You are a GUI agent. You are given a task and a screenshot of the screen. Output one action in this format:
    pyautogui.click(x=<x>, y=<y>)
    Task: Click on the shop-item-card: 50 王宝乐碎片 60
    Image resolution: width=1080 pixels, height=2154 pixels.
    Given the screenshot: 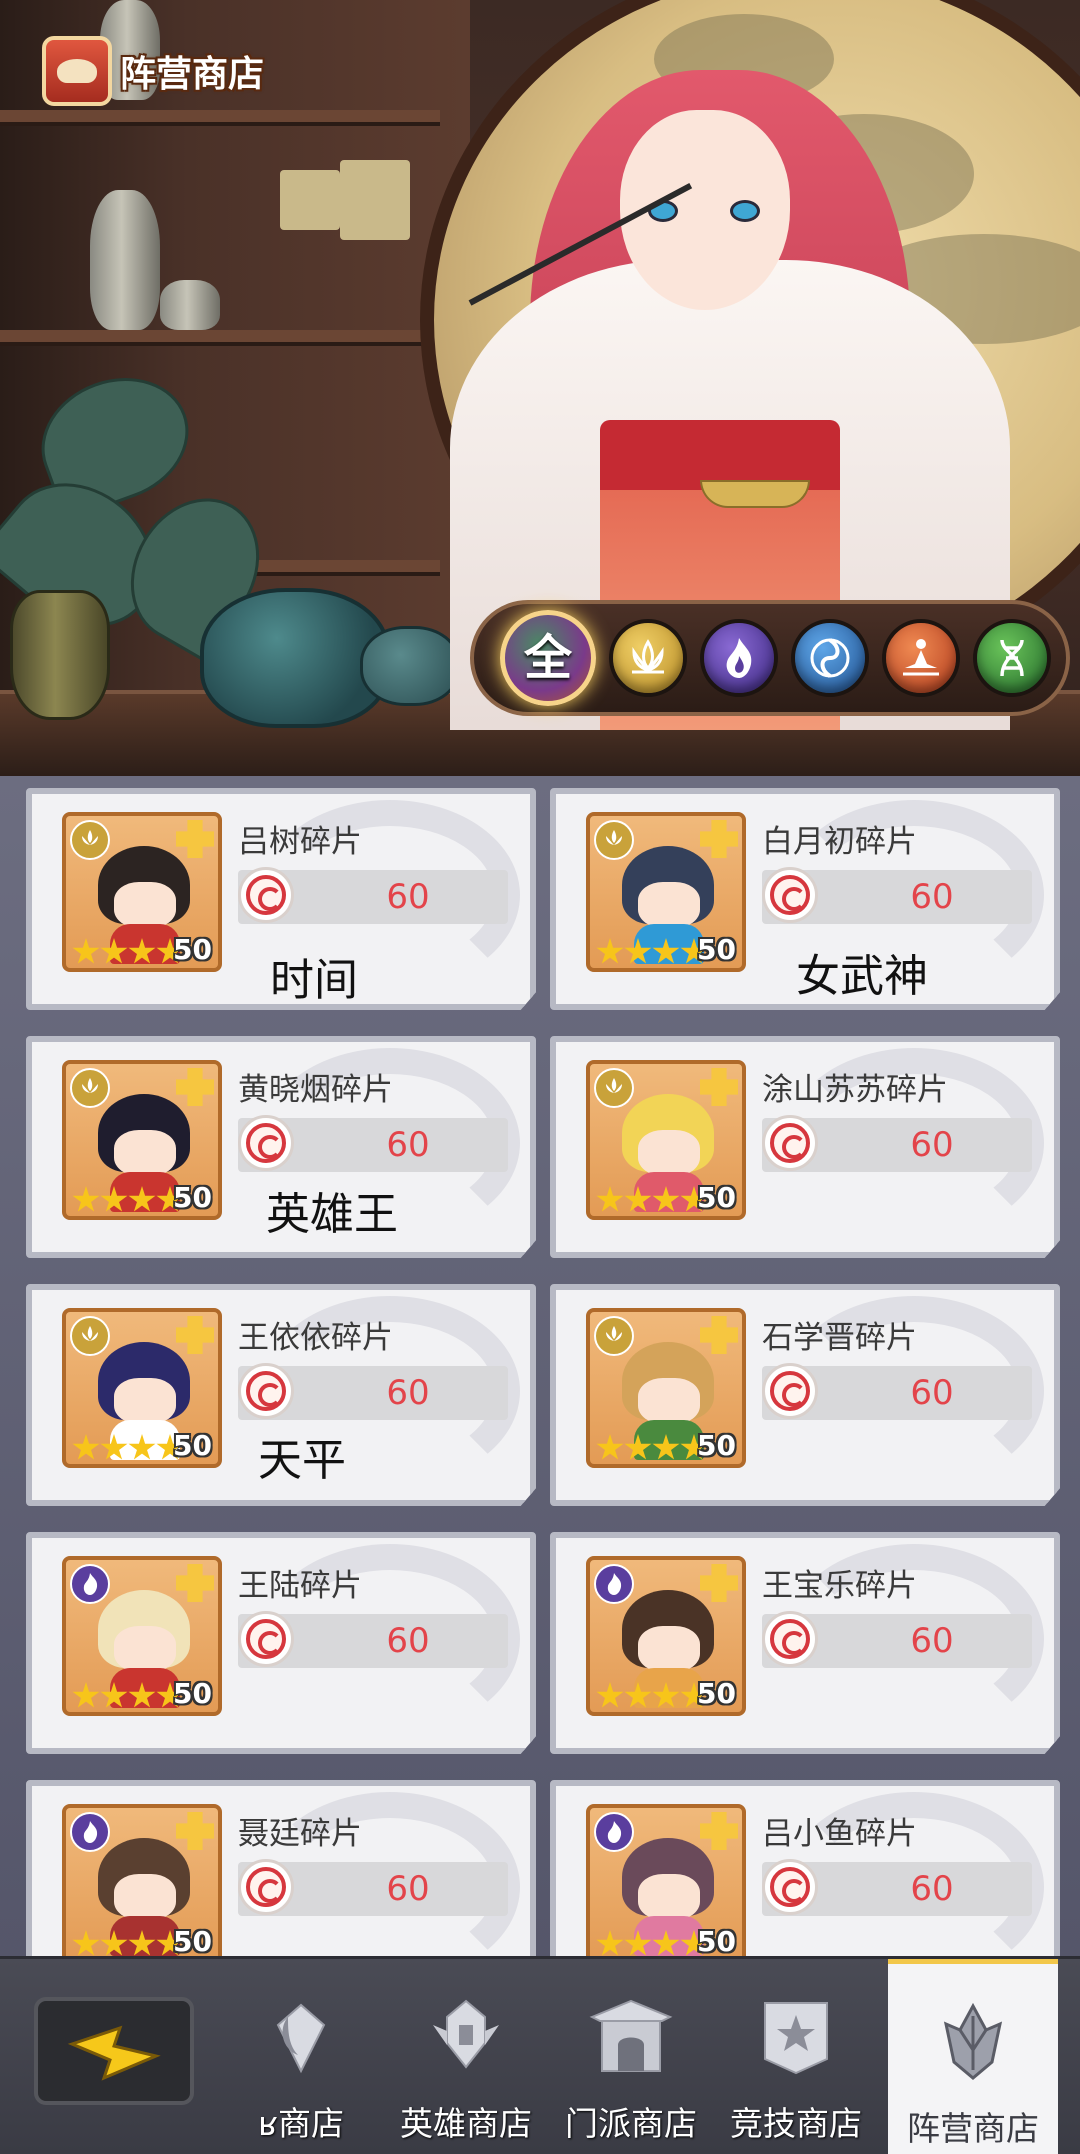 What is the action you would take?
    pyautogui.click(x=805, y=1643)
    